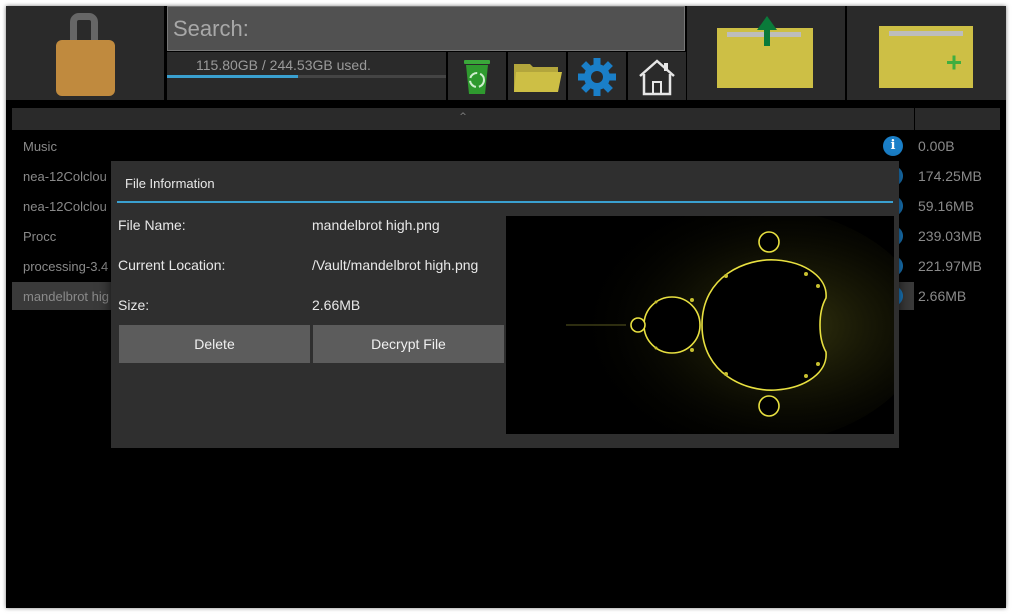  Describe the element at coordinates (408, 344) in the screenshot. I see `decrypt-file-button: Decrypt File` at that location.